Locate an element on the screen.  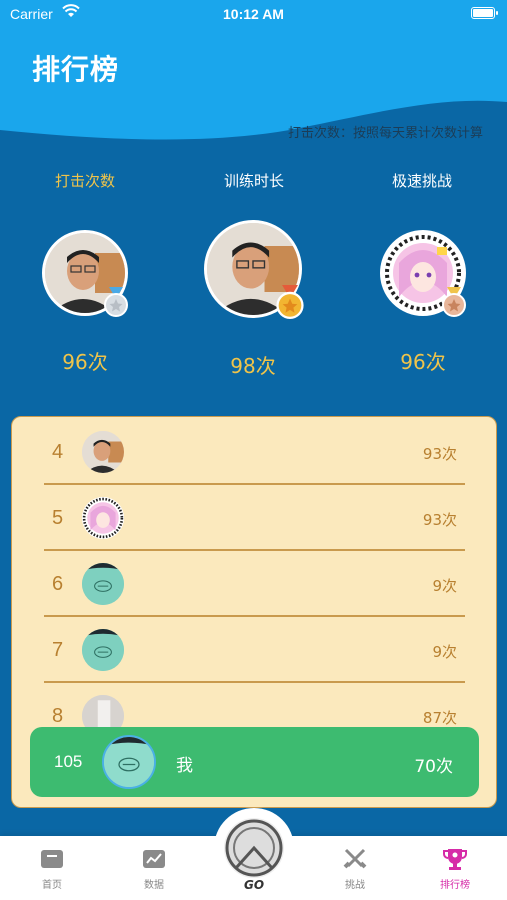
rank-number: 8 is located at coordinates (58, 716).